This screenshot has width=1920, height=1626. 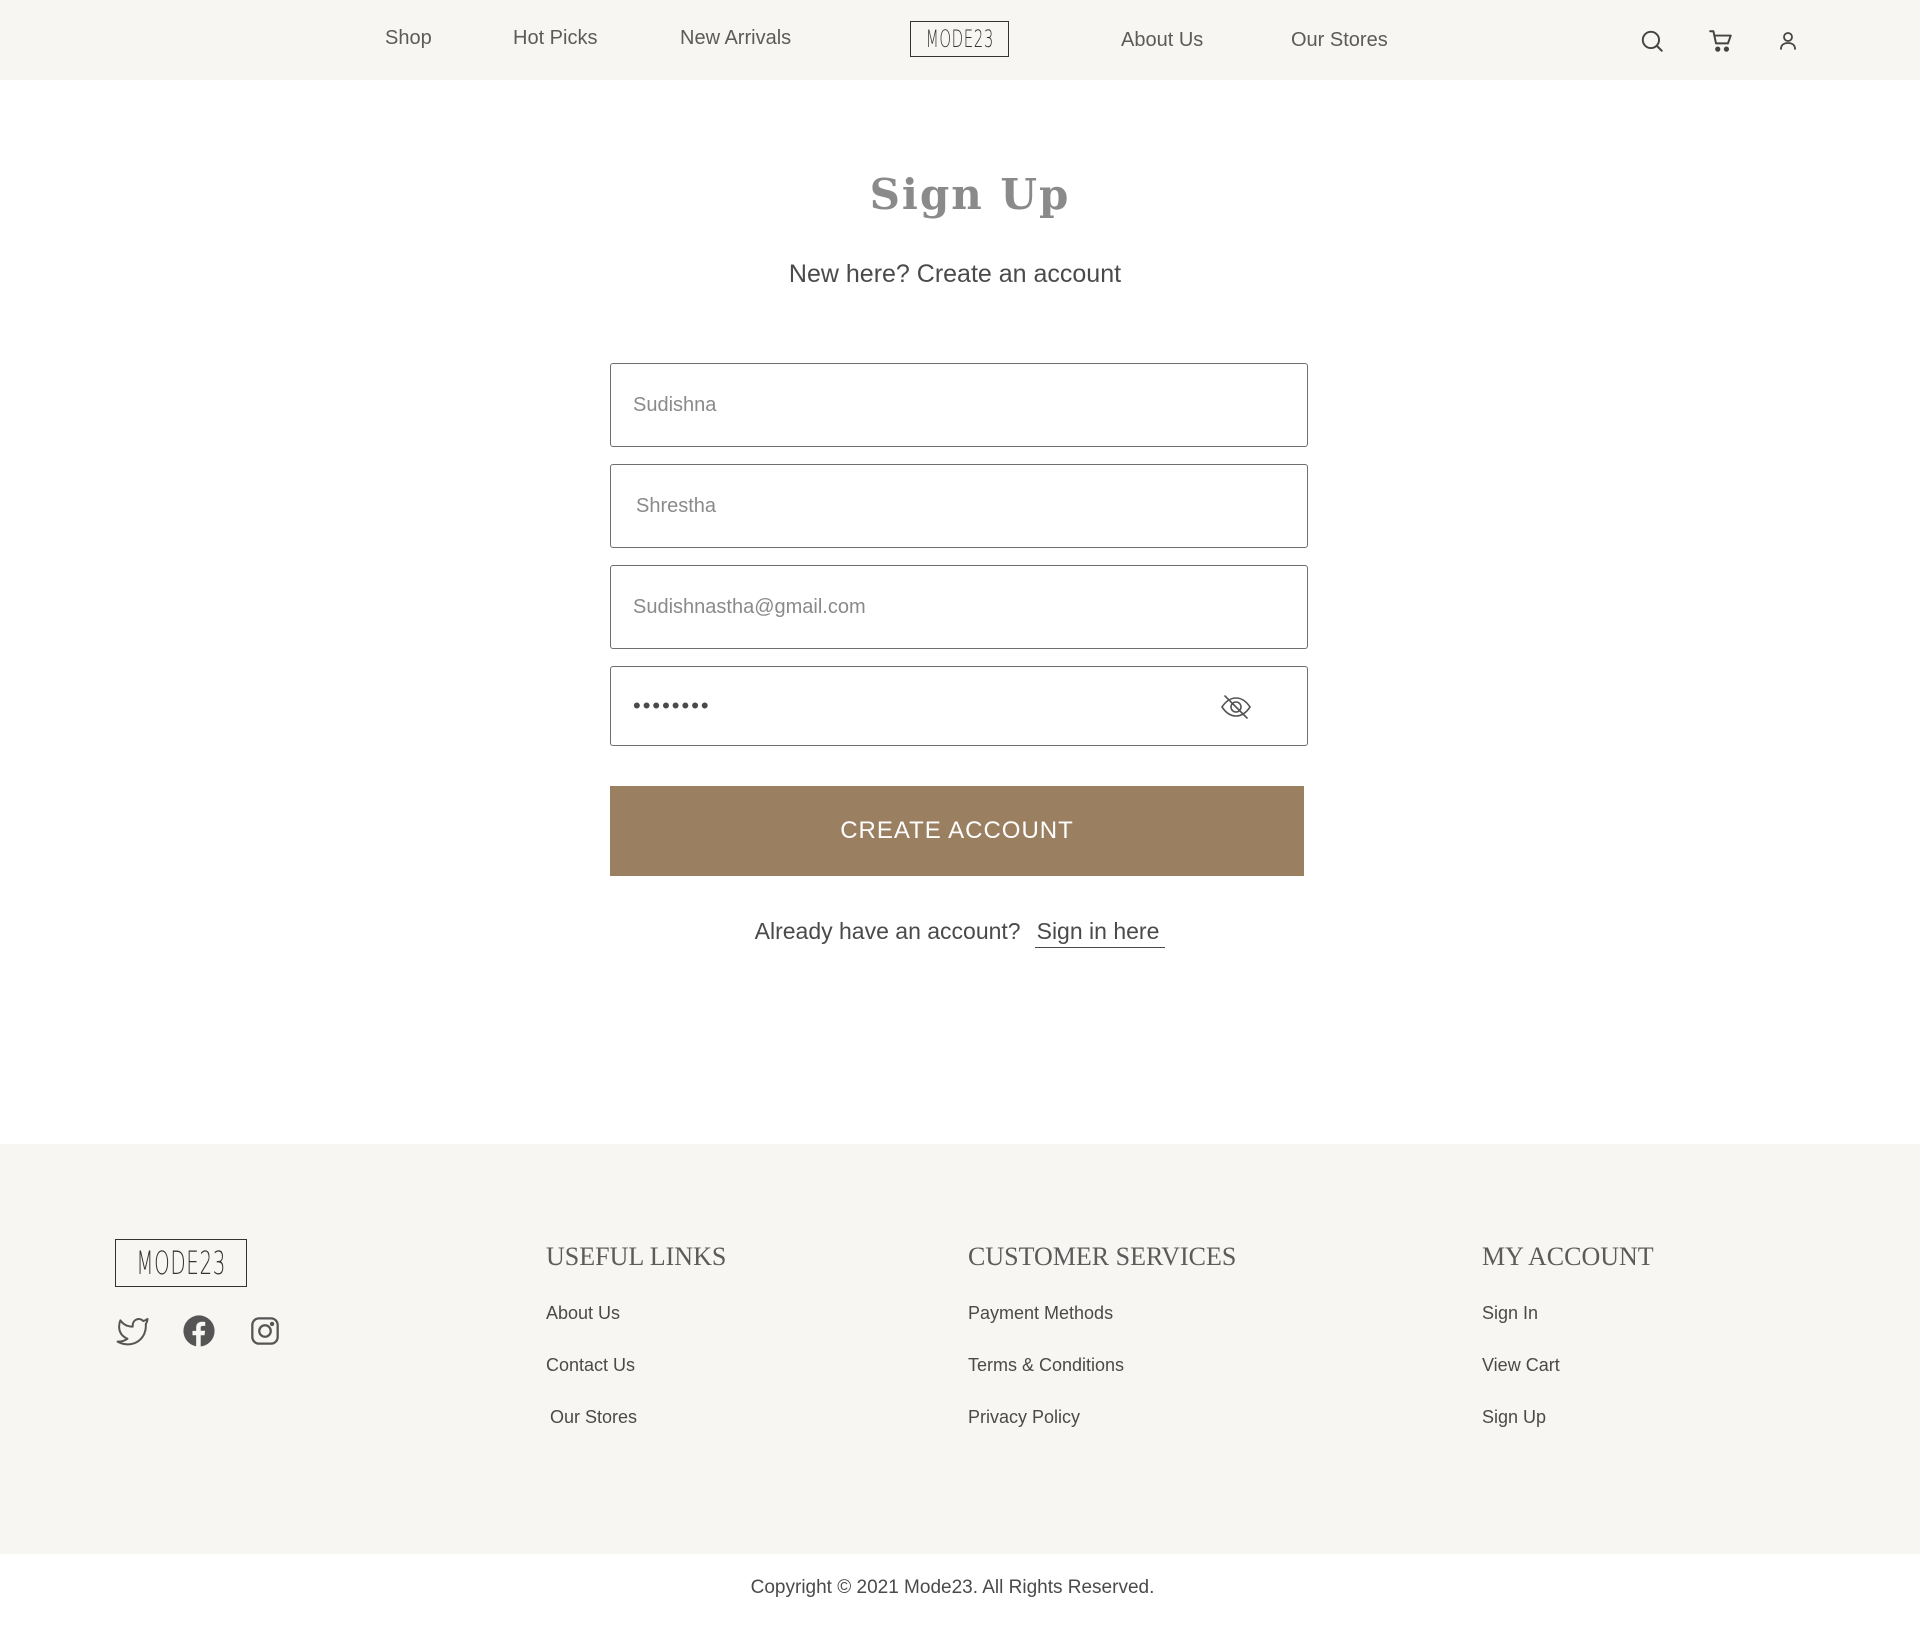 I want to click on footer-link-view-cart: View Cart, so click(x=1521, y=1365).